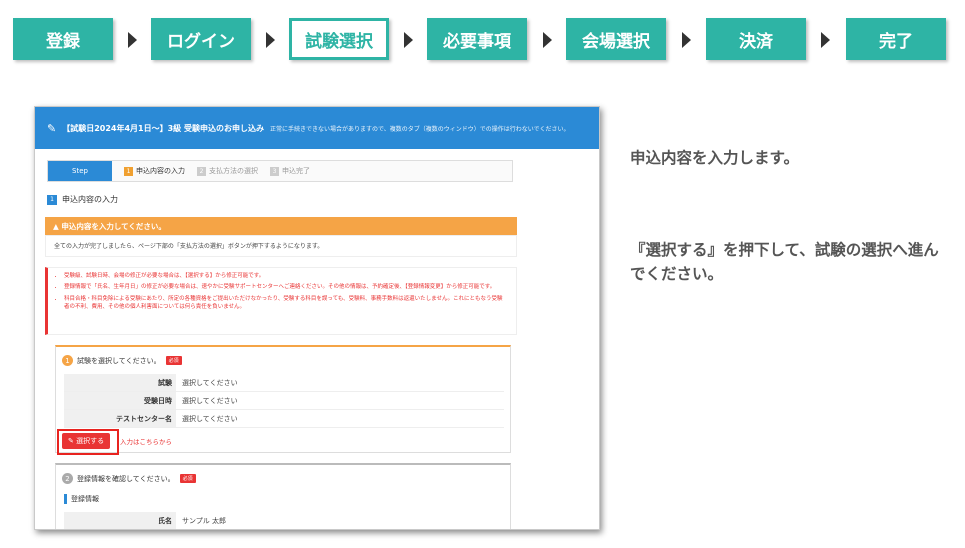  Describe the element at coordinates (896, 39) in the screenshot. I see `step-complete: 完了` at that location.